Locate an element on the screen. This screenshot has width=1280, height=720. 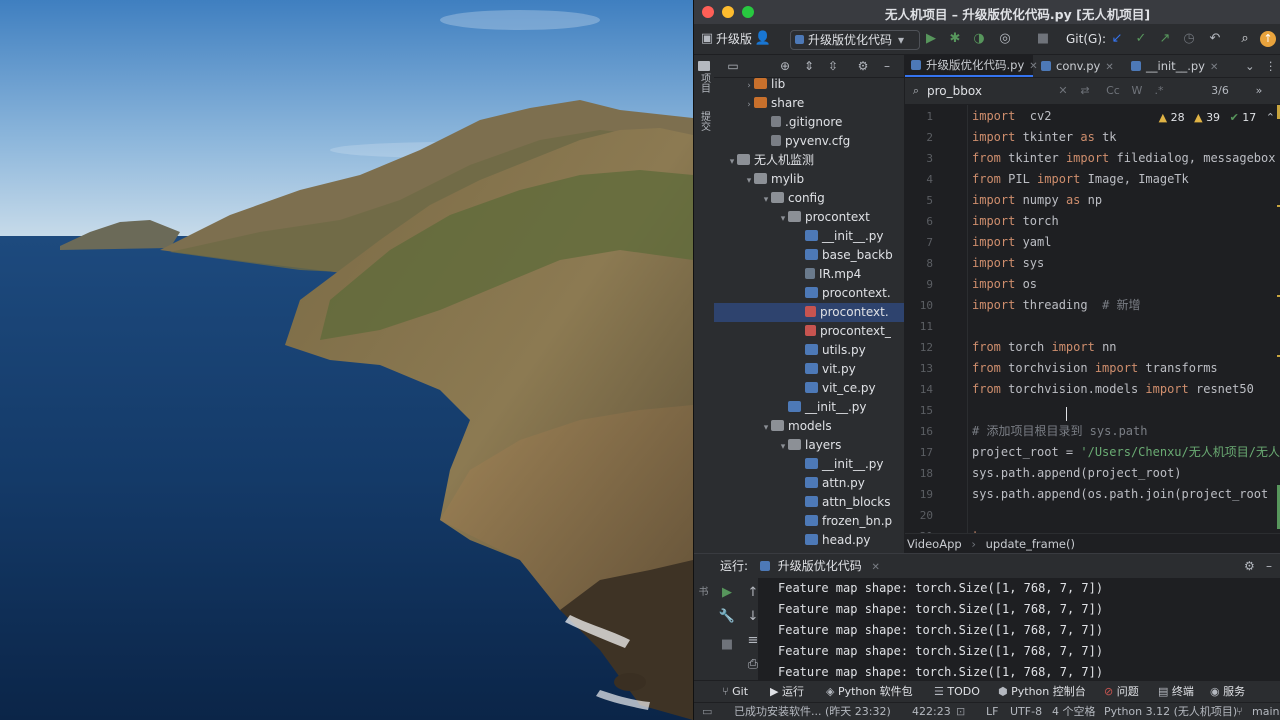
print-icon: ⎙ is located at coordinates (753, 665).